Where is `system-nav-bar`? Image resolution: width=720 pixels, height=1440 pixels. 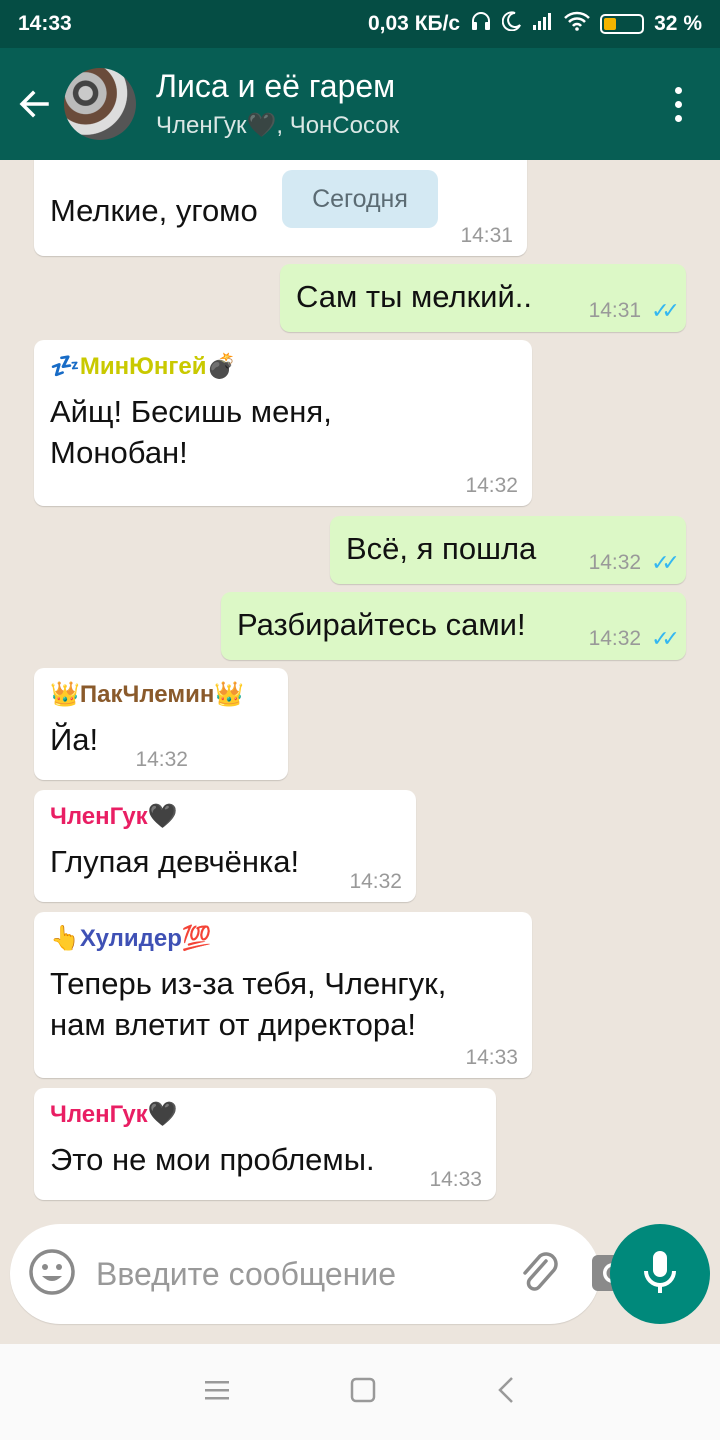 system-nav-bar is located at coordinates (360, 1392).